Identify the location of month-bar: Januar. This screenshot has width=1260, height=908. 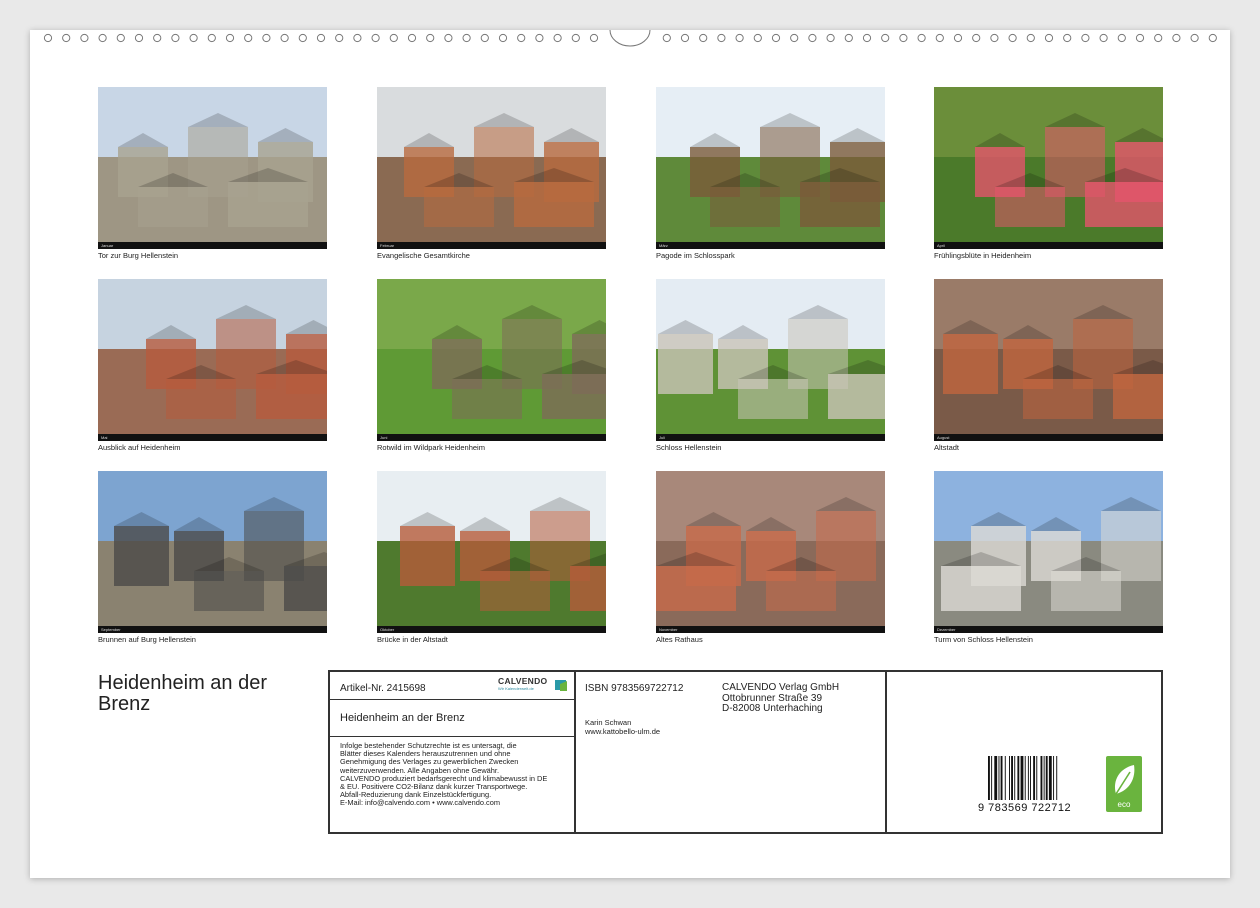
(212, 245).